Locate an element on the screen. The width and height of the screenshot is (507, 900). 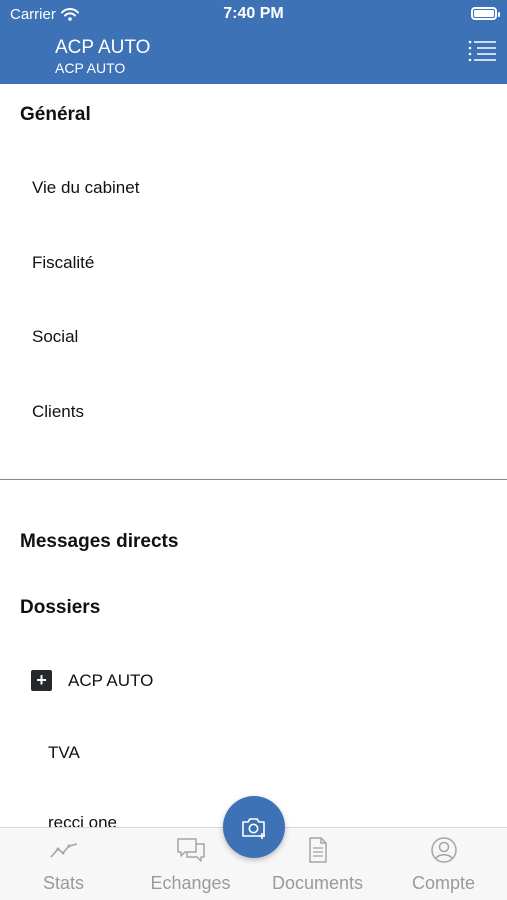
camera-button is located at coordinates (254, 827).